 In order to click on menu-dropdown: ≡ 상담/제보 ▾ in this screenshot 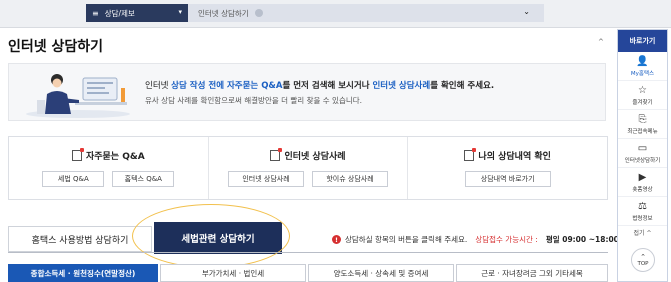, I will do `click(137, 13)`.